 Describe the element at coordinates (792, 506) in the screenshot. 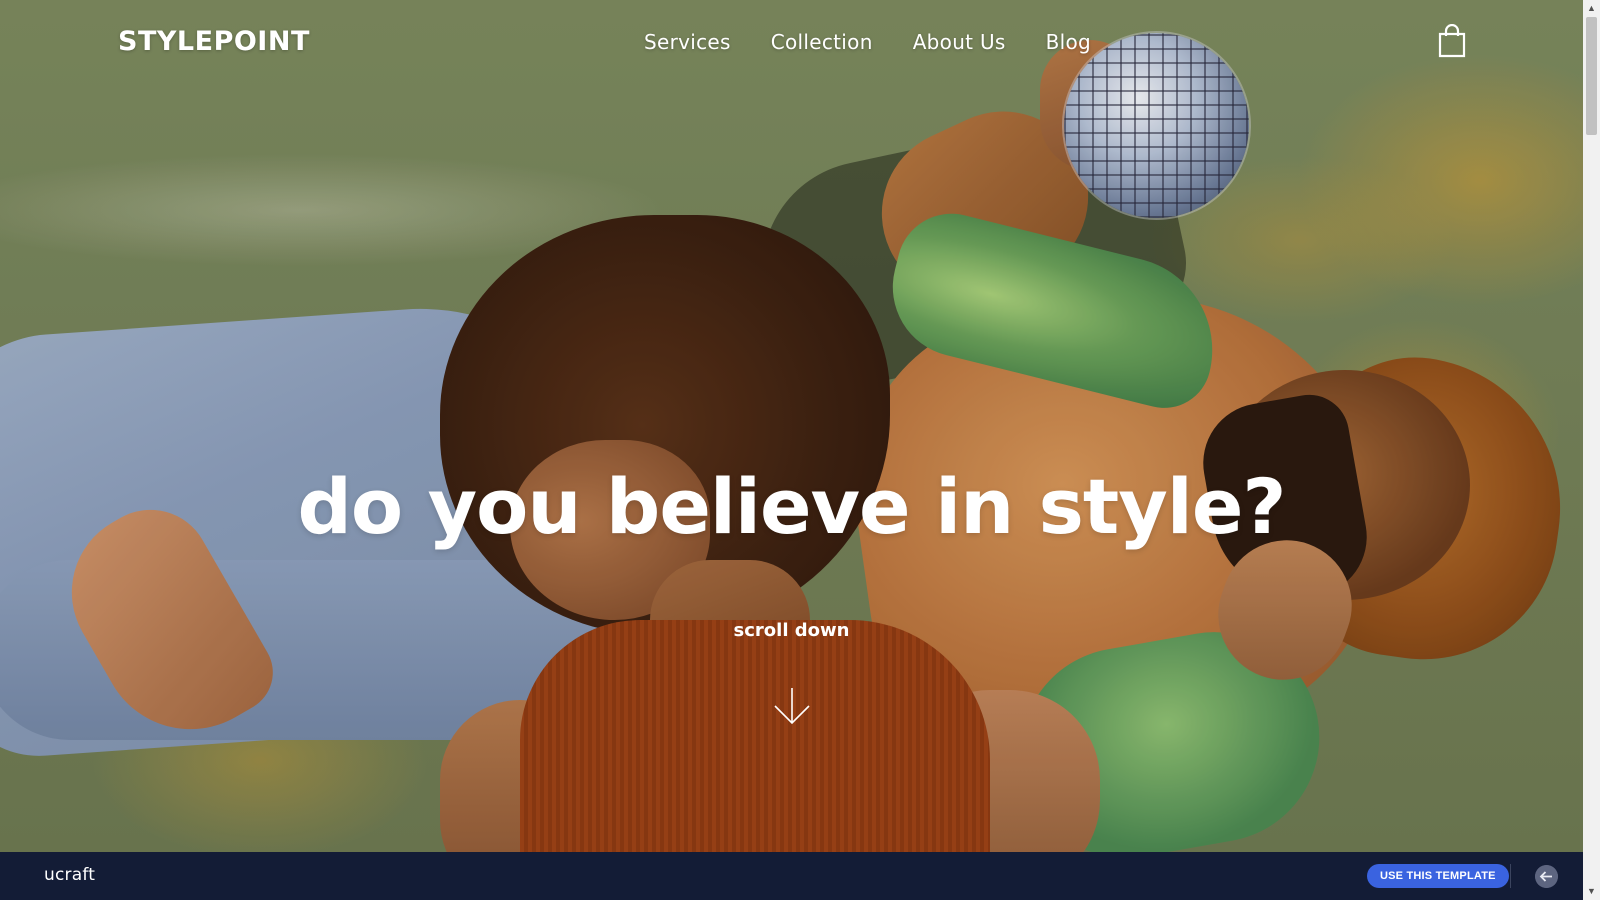

I see `hero-headline: do you believe in style?` at that location.